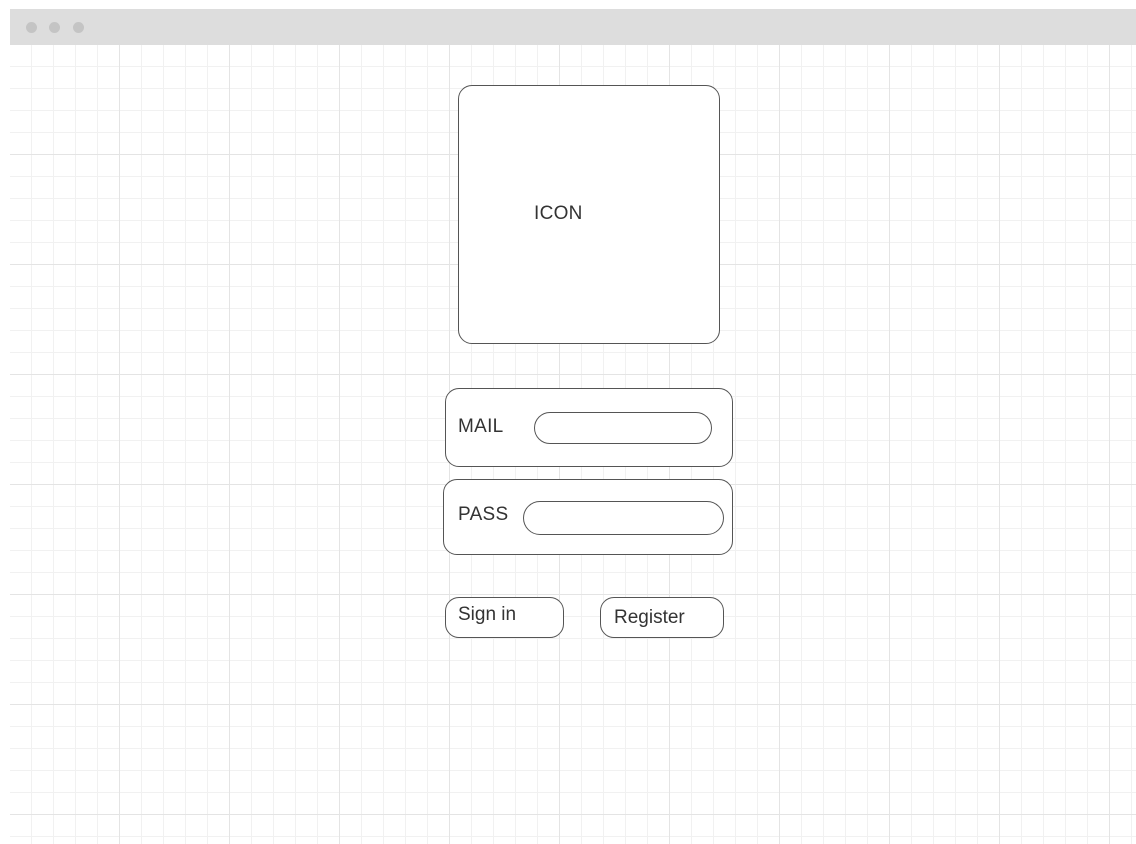  Describe the element at coordinates (54, 27) in the screenshot. I see `window-minimize-dot` at that location.